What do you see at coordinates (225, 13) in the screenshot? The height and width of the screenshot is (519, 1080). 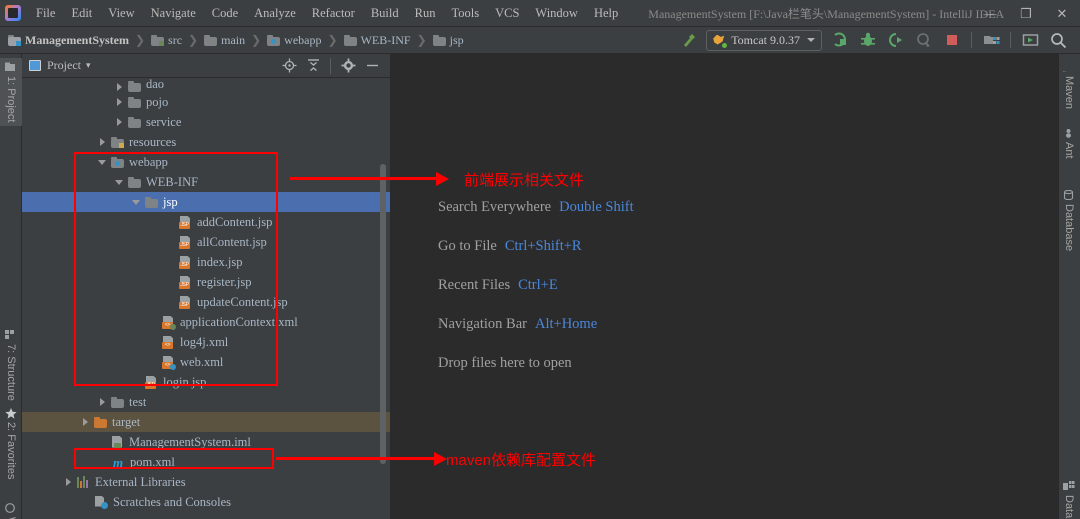 I see `menu-item-code: Code` at bounding box center [225, 13].